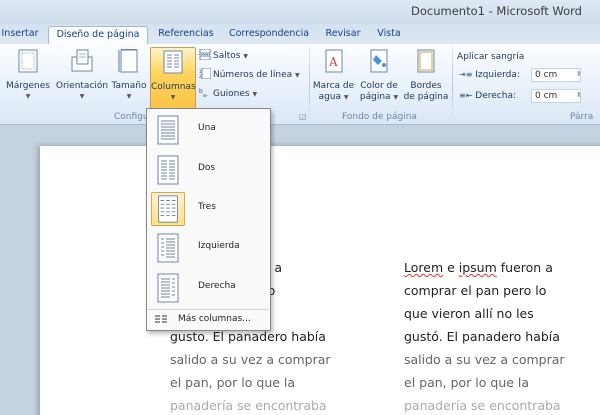  I want to click on watermark-icon: A, so click(333, 61).